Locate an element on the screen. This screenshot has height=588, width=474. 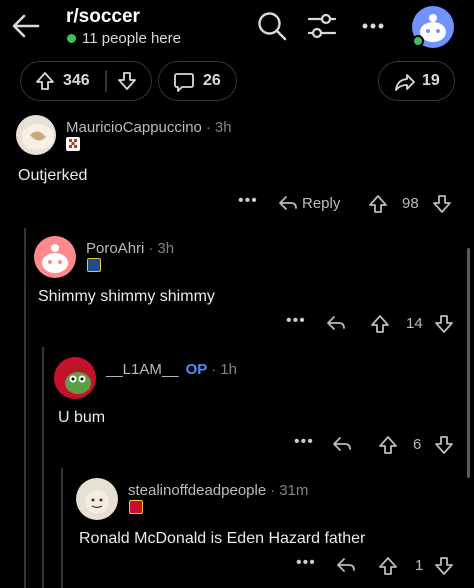
post-vote-bar: 346 is located at coordinates (86, 81).